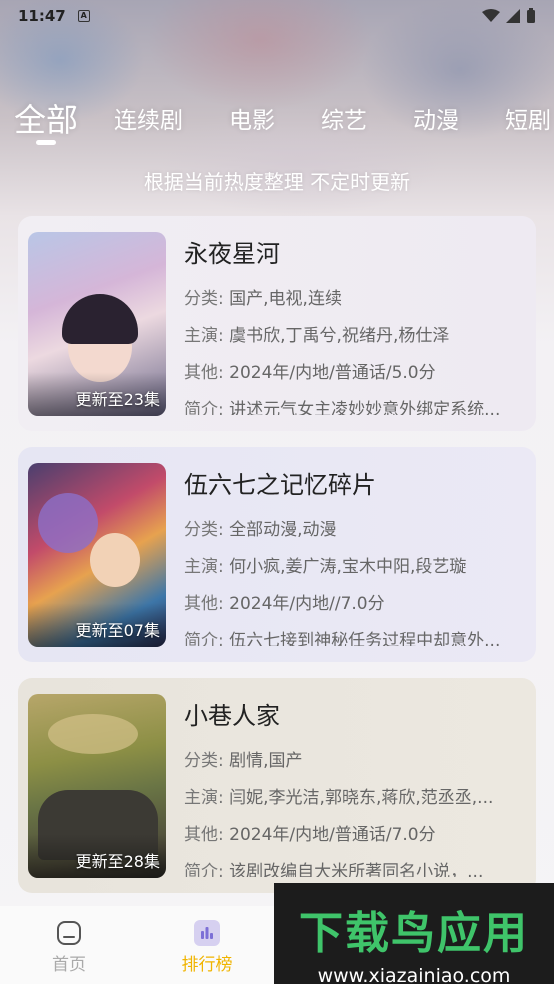 This screenshot has height=984, width=554. What do you see at coordinates (232, 716) in the screenshot?
I see `item-title: 小巷人家` at bounding box center [232, 716].